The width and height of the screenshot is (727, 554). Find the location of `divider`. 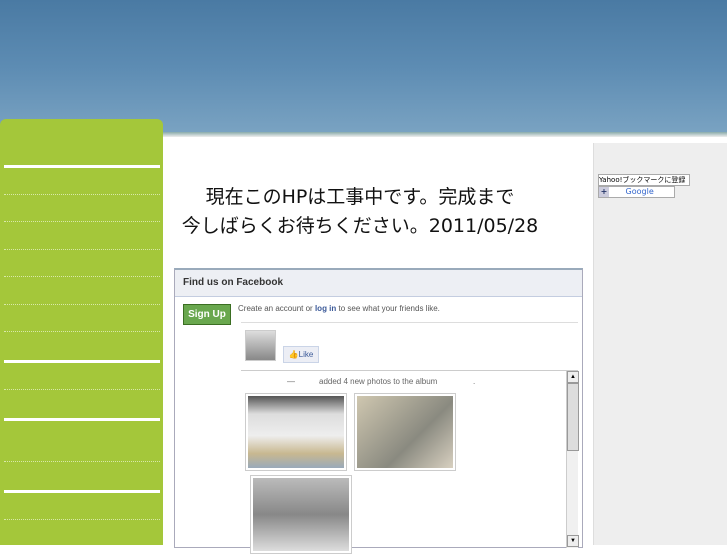

divider is located at coordinates (409, 322).